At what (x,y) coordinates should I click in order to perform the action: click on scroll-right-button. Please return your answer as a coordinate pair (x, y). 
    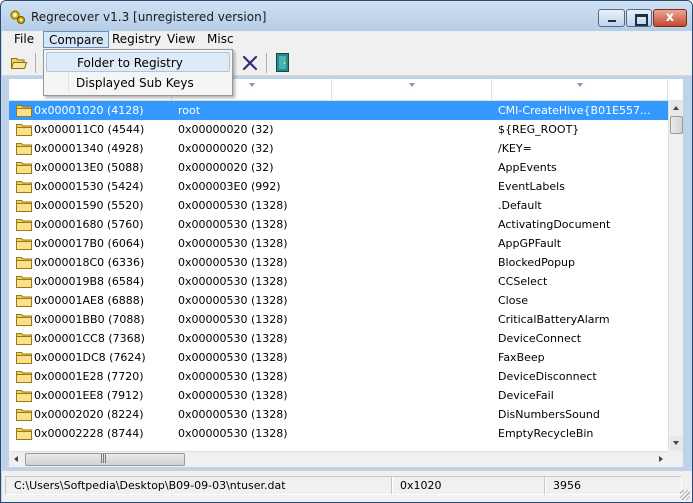
    Looking at the image, I should click on (660, 460).